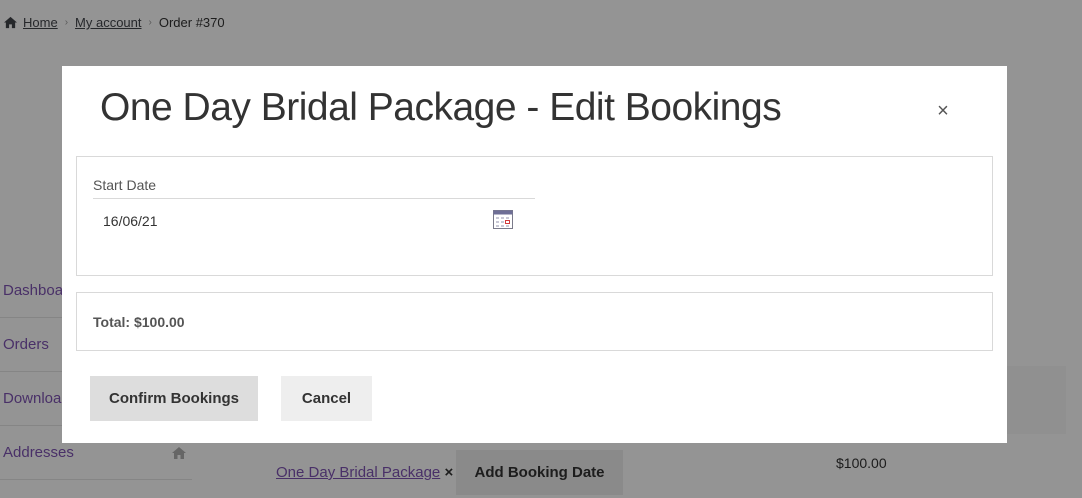  Describe the element at coordinates (314, 198) in the screenshot. I see `divider` at that location.